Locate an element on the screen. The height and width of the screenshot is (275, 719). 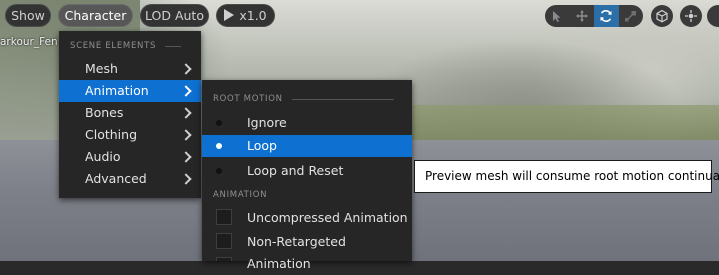
menu-item-audio: Audio is located at coordinates (130, 157).